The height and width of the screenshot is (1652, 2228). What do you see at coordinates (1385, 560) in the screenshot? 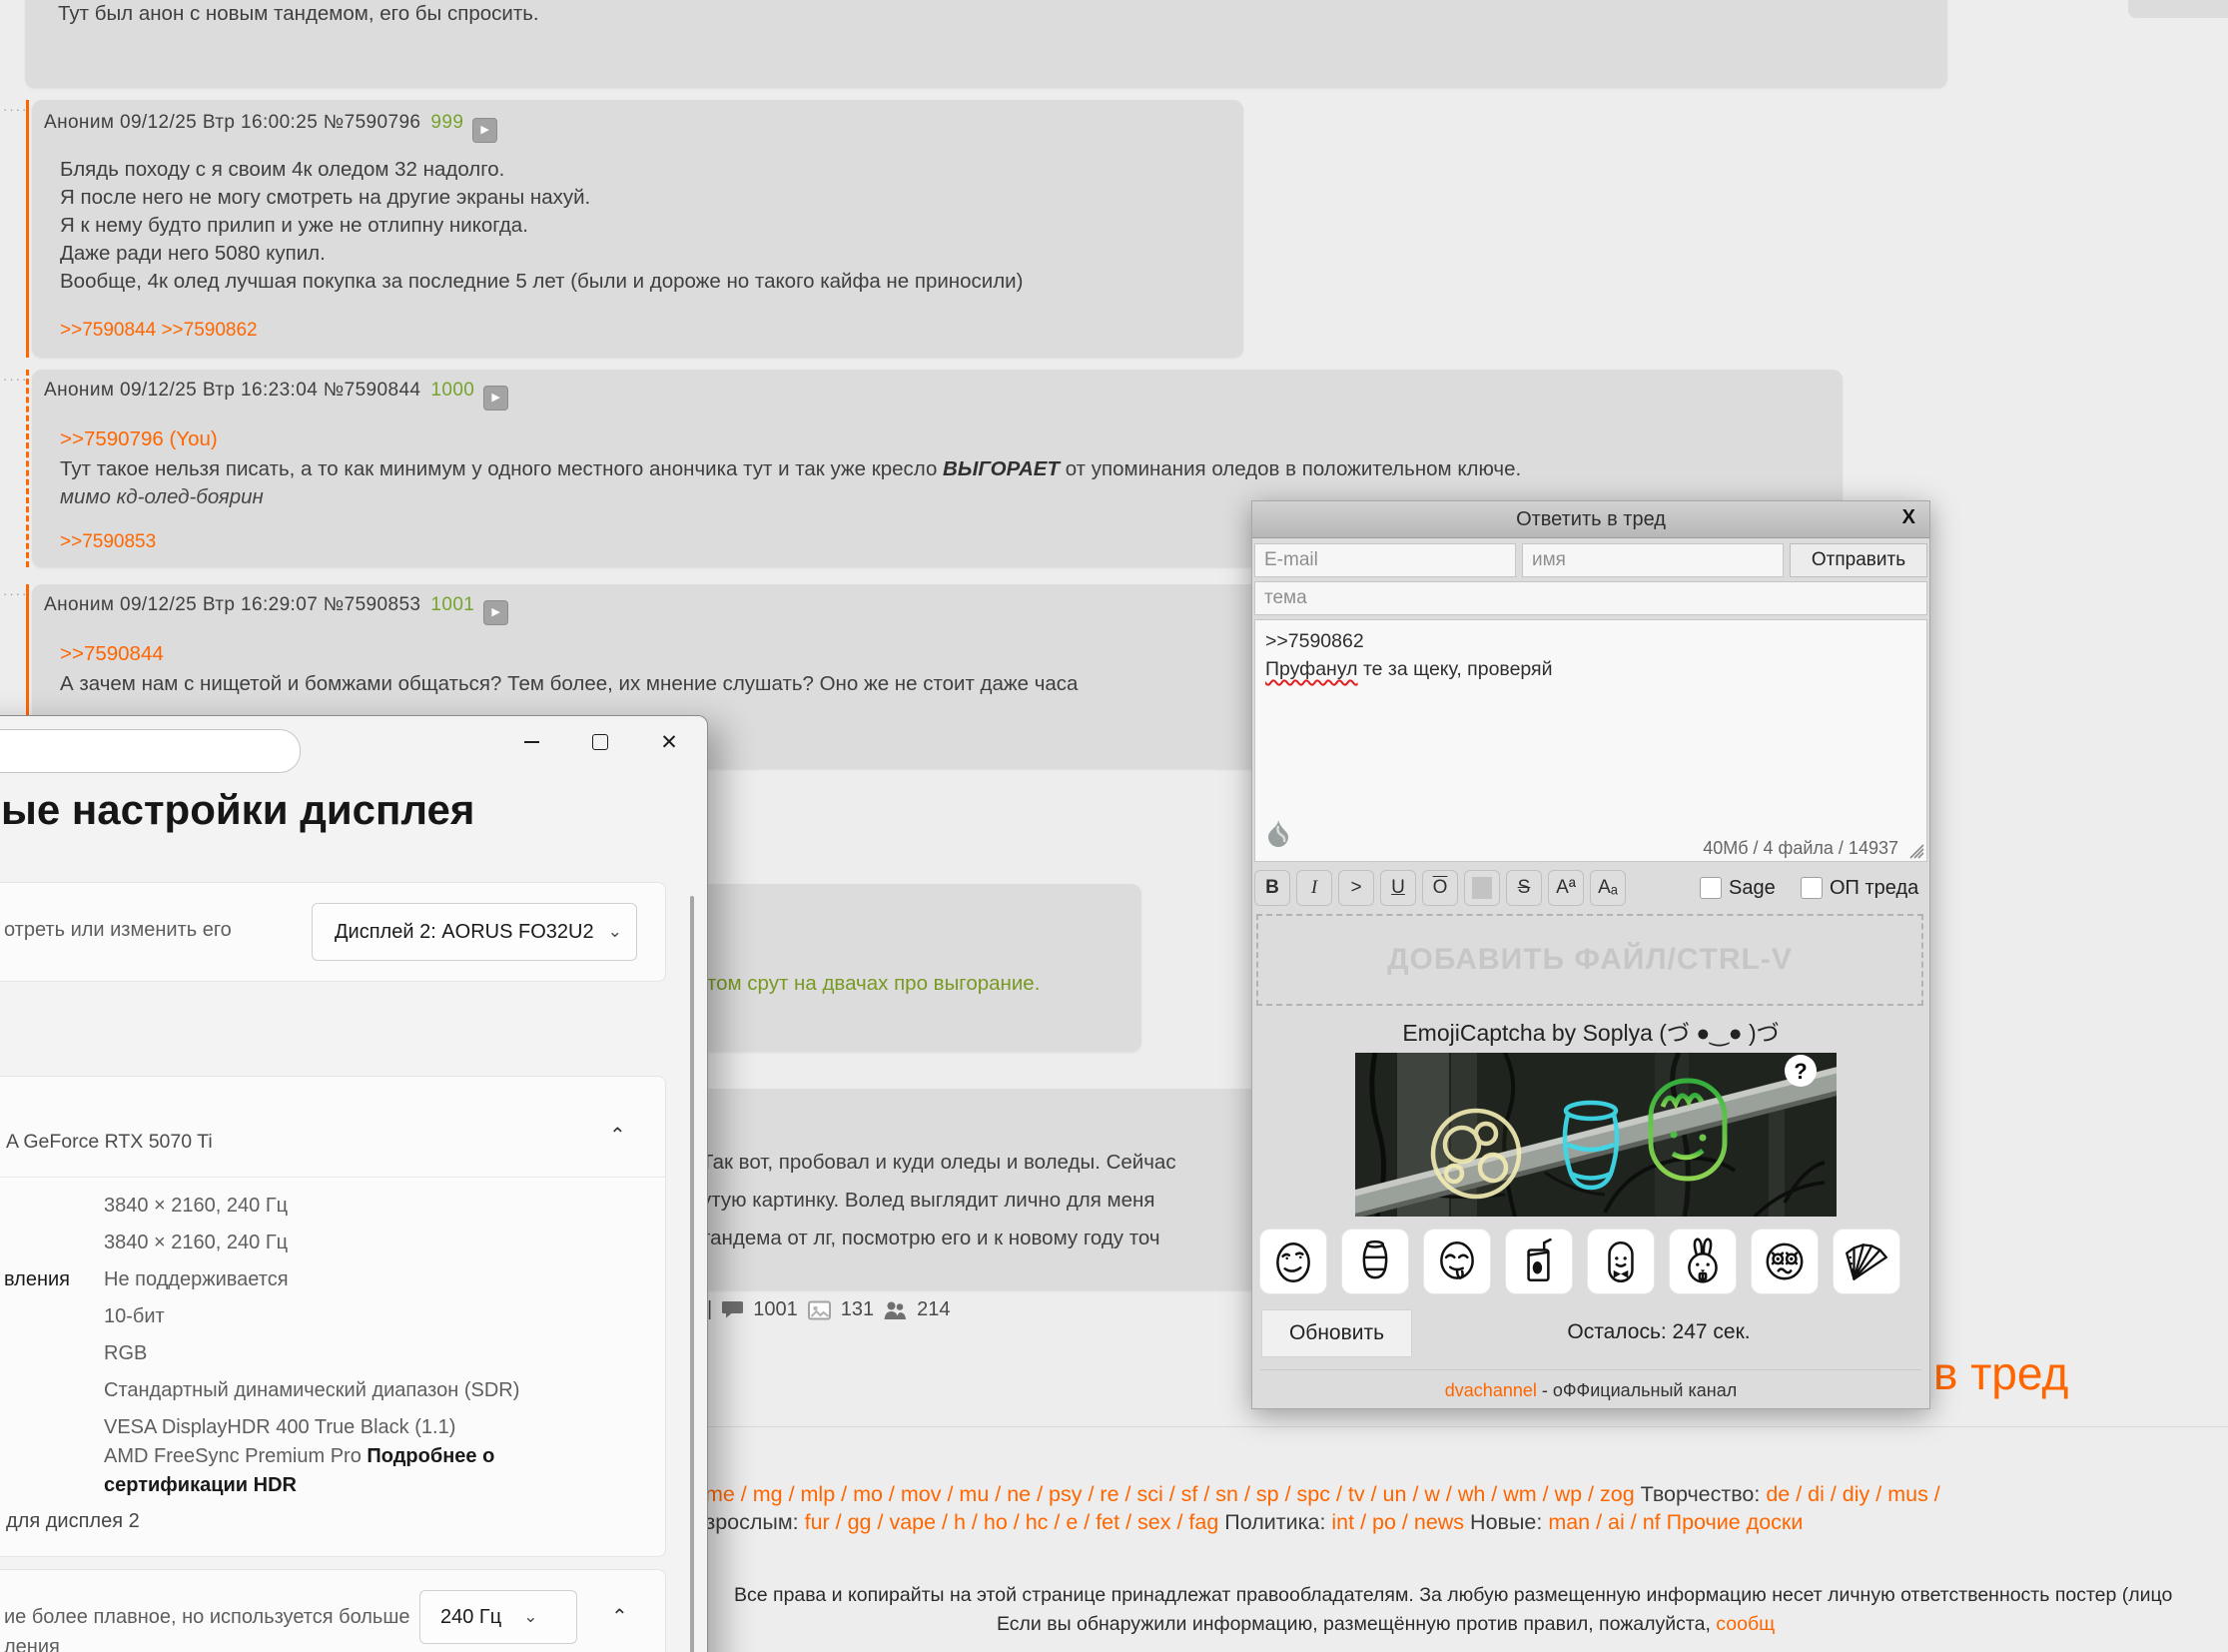
I see `email-field` at bounding box center [1385, 560].